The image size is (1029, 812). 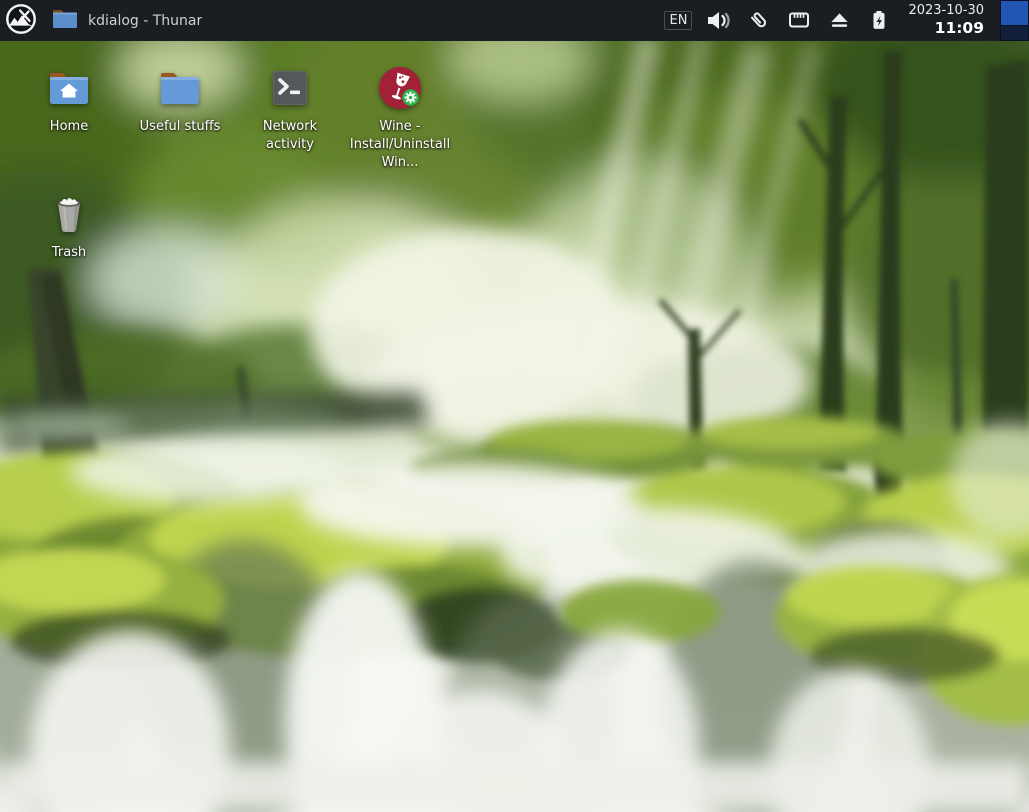 I want to click on clipboard-paperclip-icon, so click(x=759, y=20).